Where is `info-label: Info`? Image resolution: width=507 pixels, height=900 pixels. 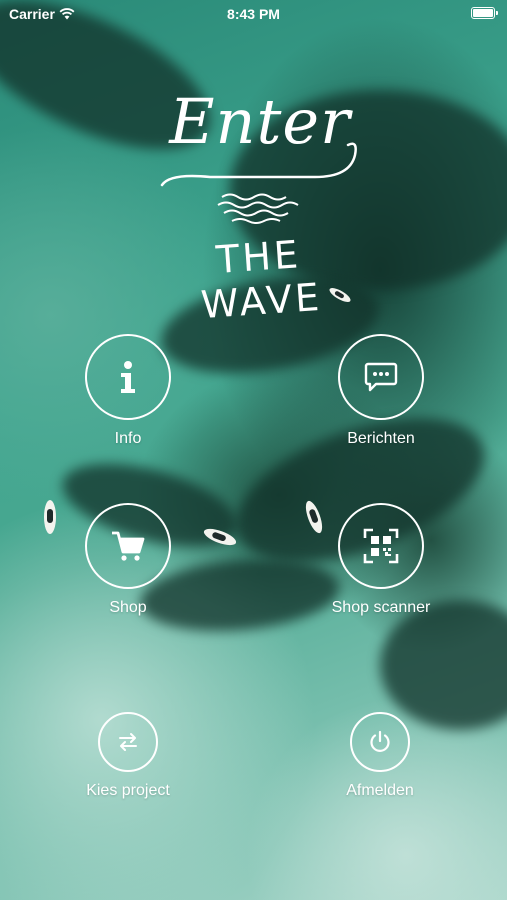
info-label: Info is located at coordinates (128, 438).